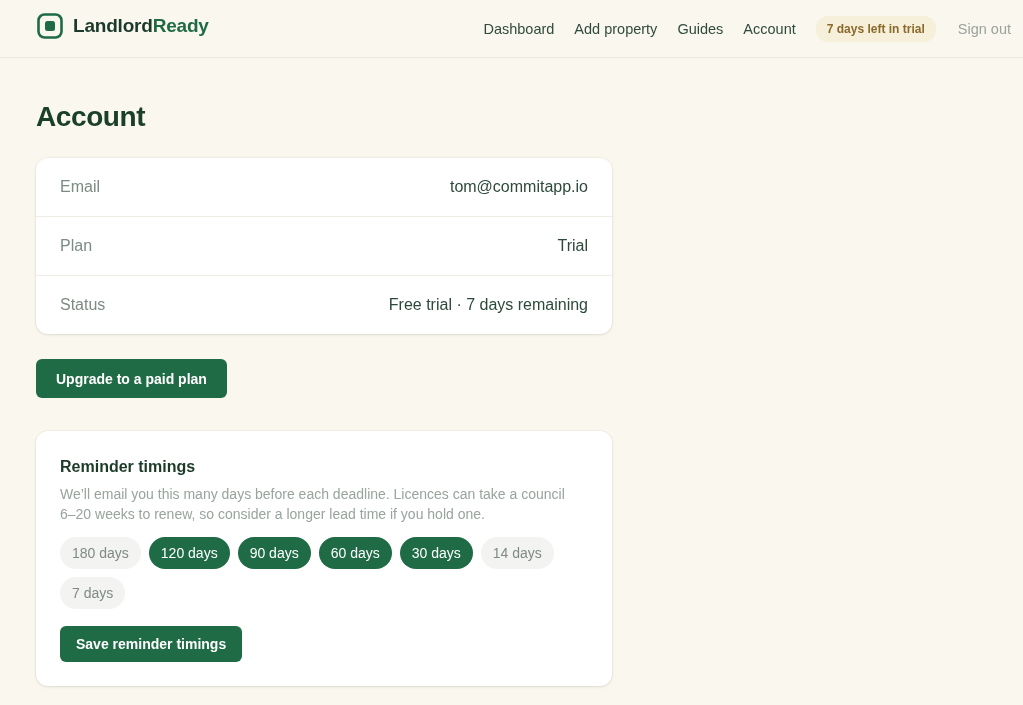 This screenshot has height=705, width=1023. I want to click on nav-link: Add property, so click(616, 28).